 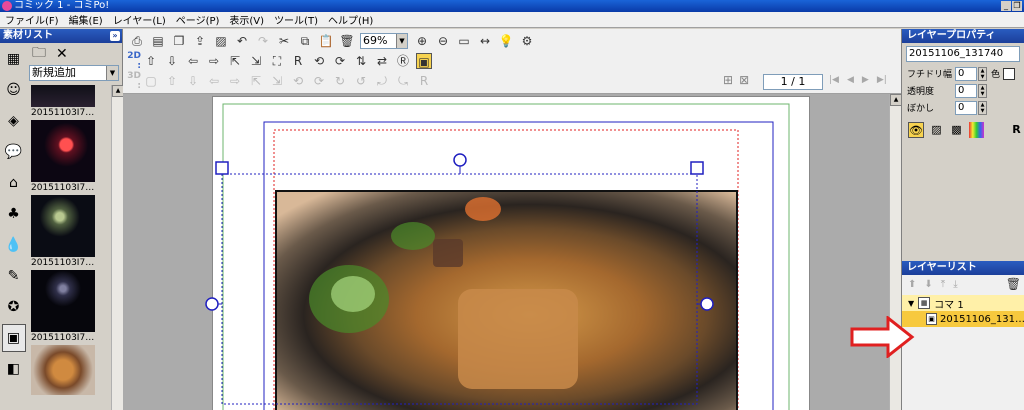 What do you see at coordinates (340, 61) in the screenshot?
I see `rotate-right-icon: ⟳` at bounding box center [340, 61].